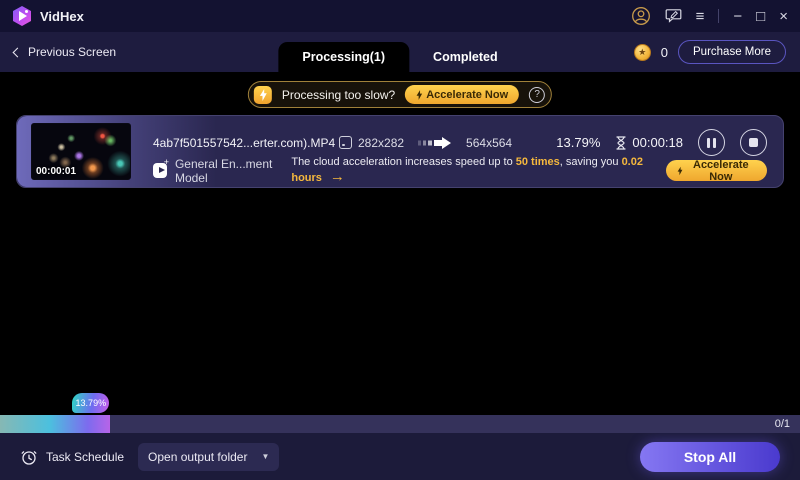  Describe the element at coordinates (56, 171) in the screenshot. I see `thumbnail-timestamp: 00:00:01` at that location.